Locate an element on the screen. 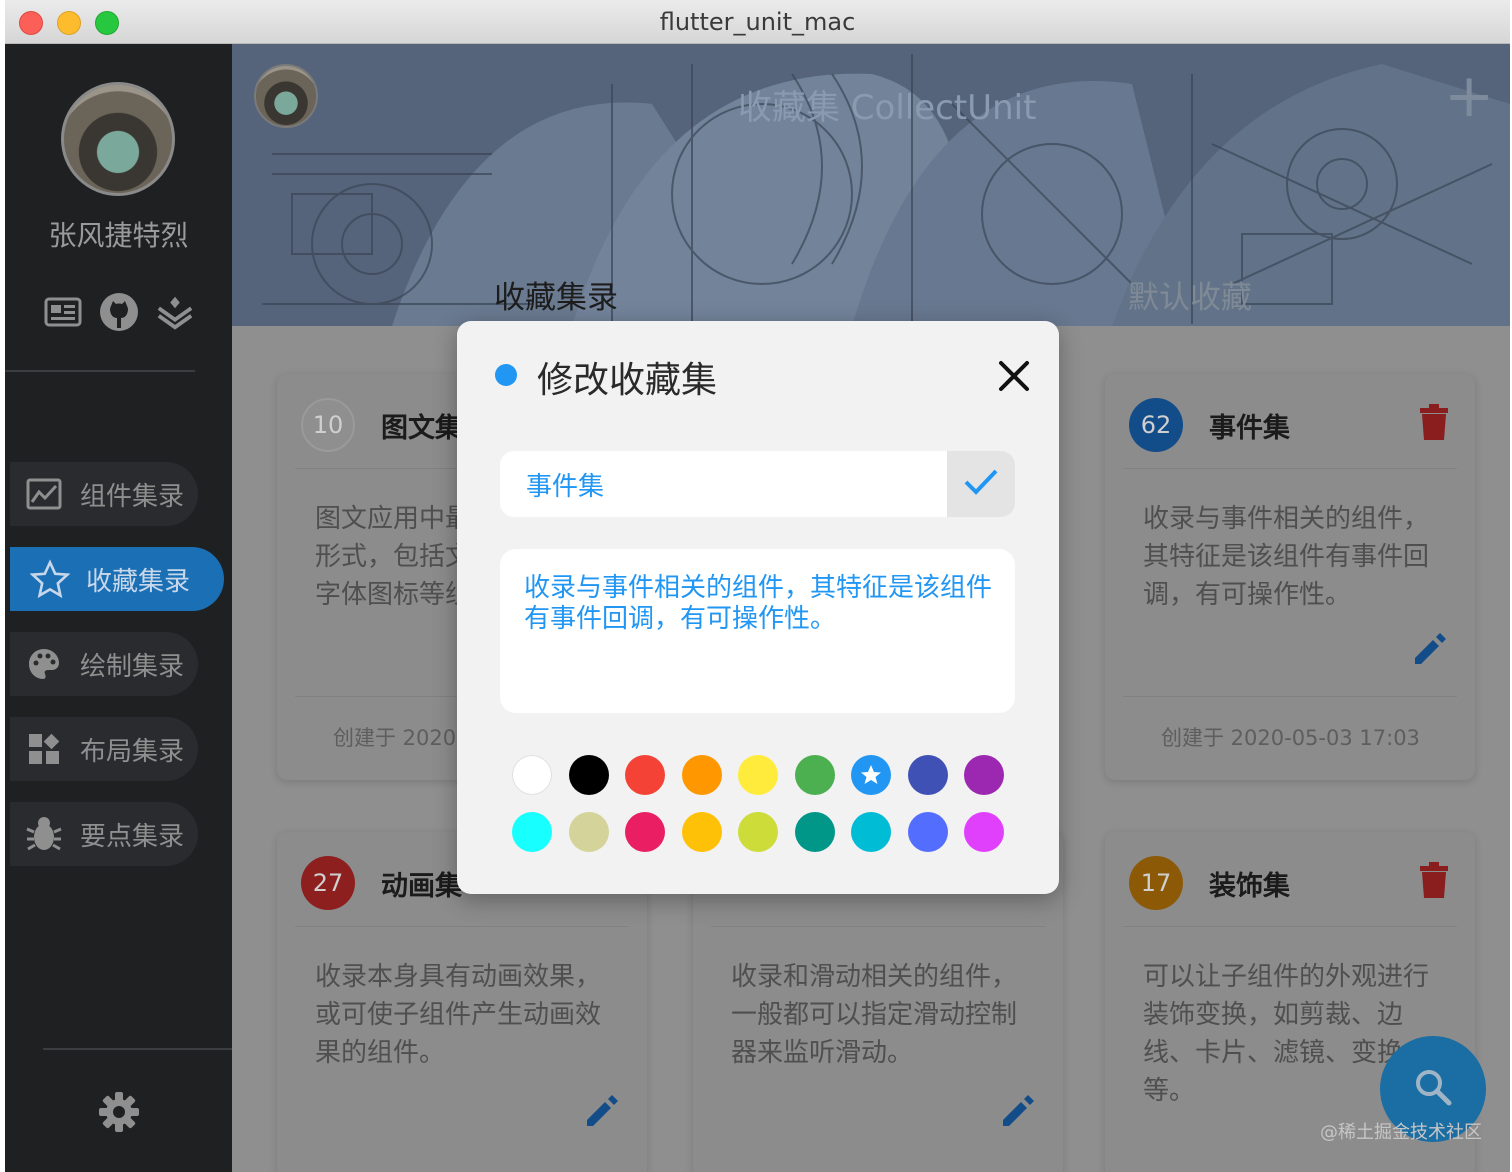 The image size is (1512, 1172). dialog-color-dot is located at coordinates (506, 375).